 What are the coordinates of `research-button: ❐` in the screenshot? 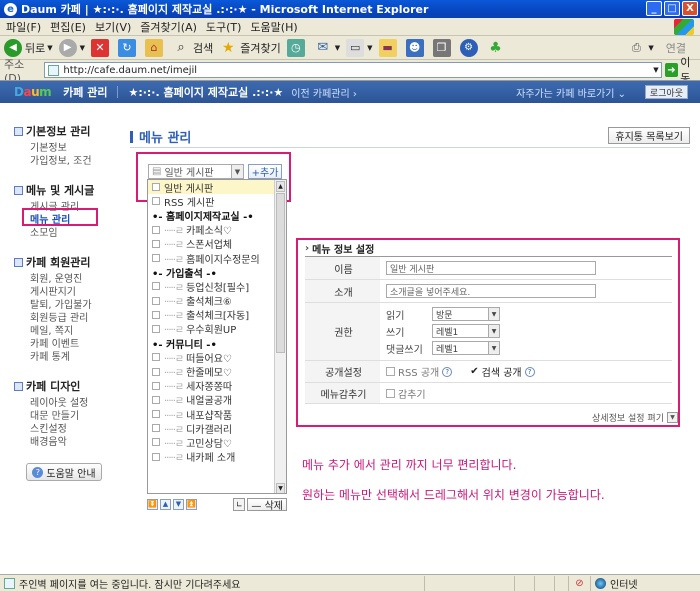 It's located at (443, 47).